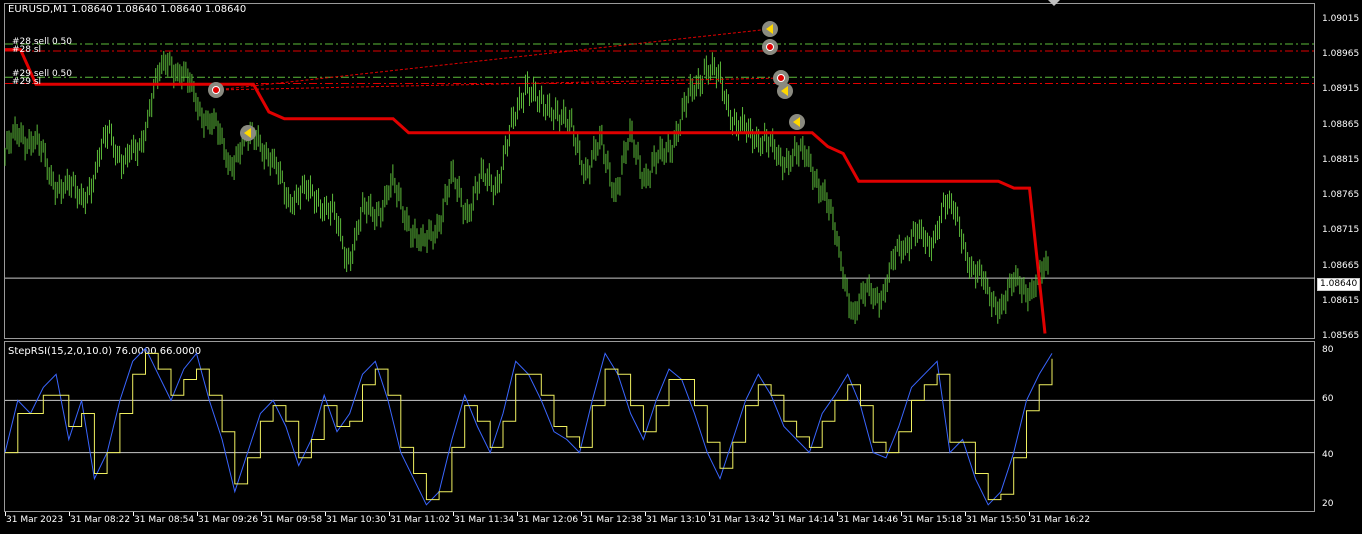 The height and width of the screenshot is (534, 1362). I want to click on time-axis-label: 31 Mar 14:14, so click(804, 520).